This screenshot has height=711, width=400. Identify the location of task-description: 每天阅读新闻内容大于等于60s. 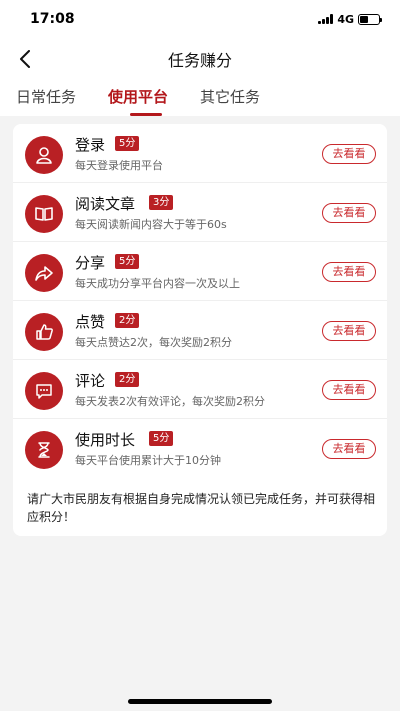
(151, 224).